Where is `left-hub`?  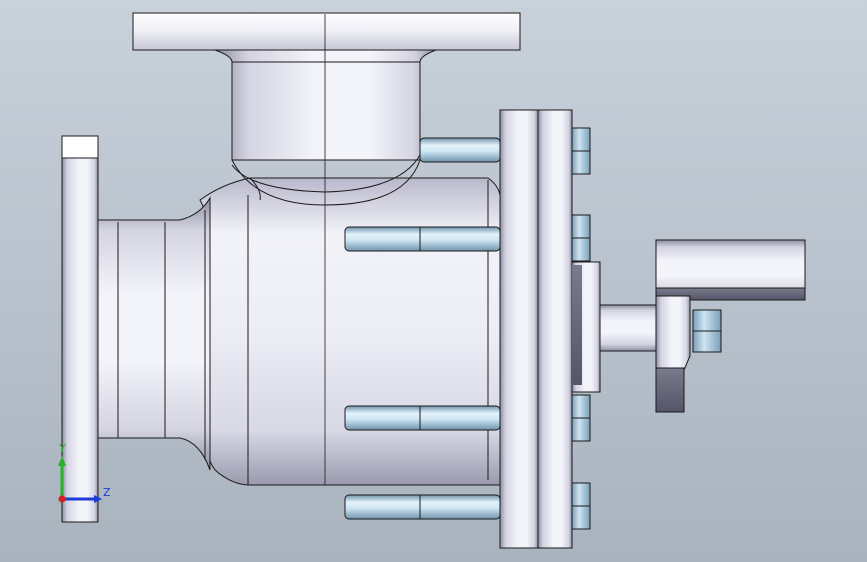
left-hub is located at coordinates (154, 333).